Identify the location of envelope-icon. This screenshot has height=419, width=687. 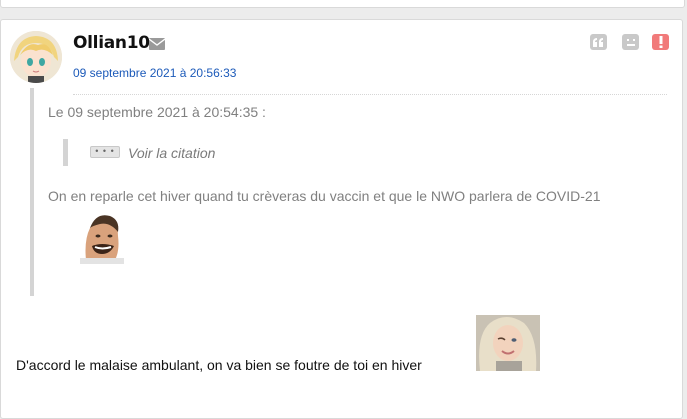
(157, 44).